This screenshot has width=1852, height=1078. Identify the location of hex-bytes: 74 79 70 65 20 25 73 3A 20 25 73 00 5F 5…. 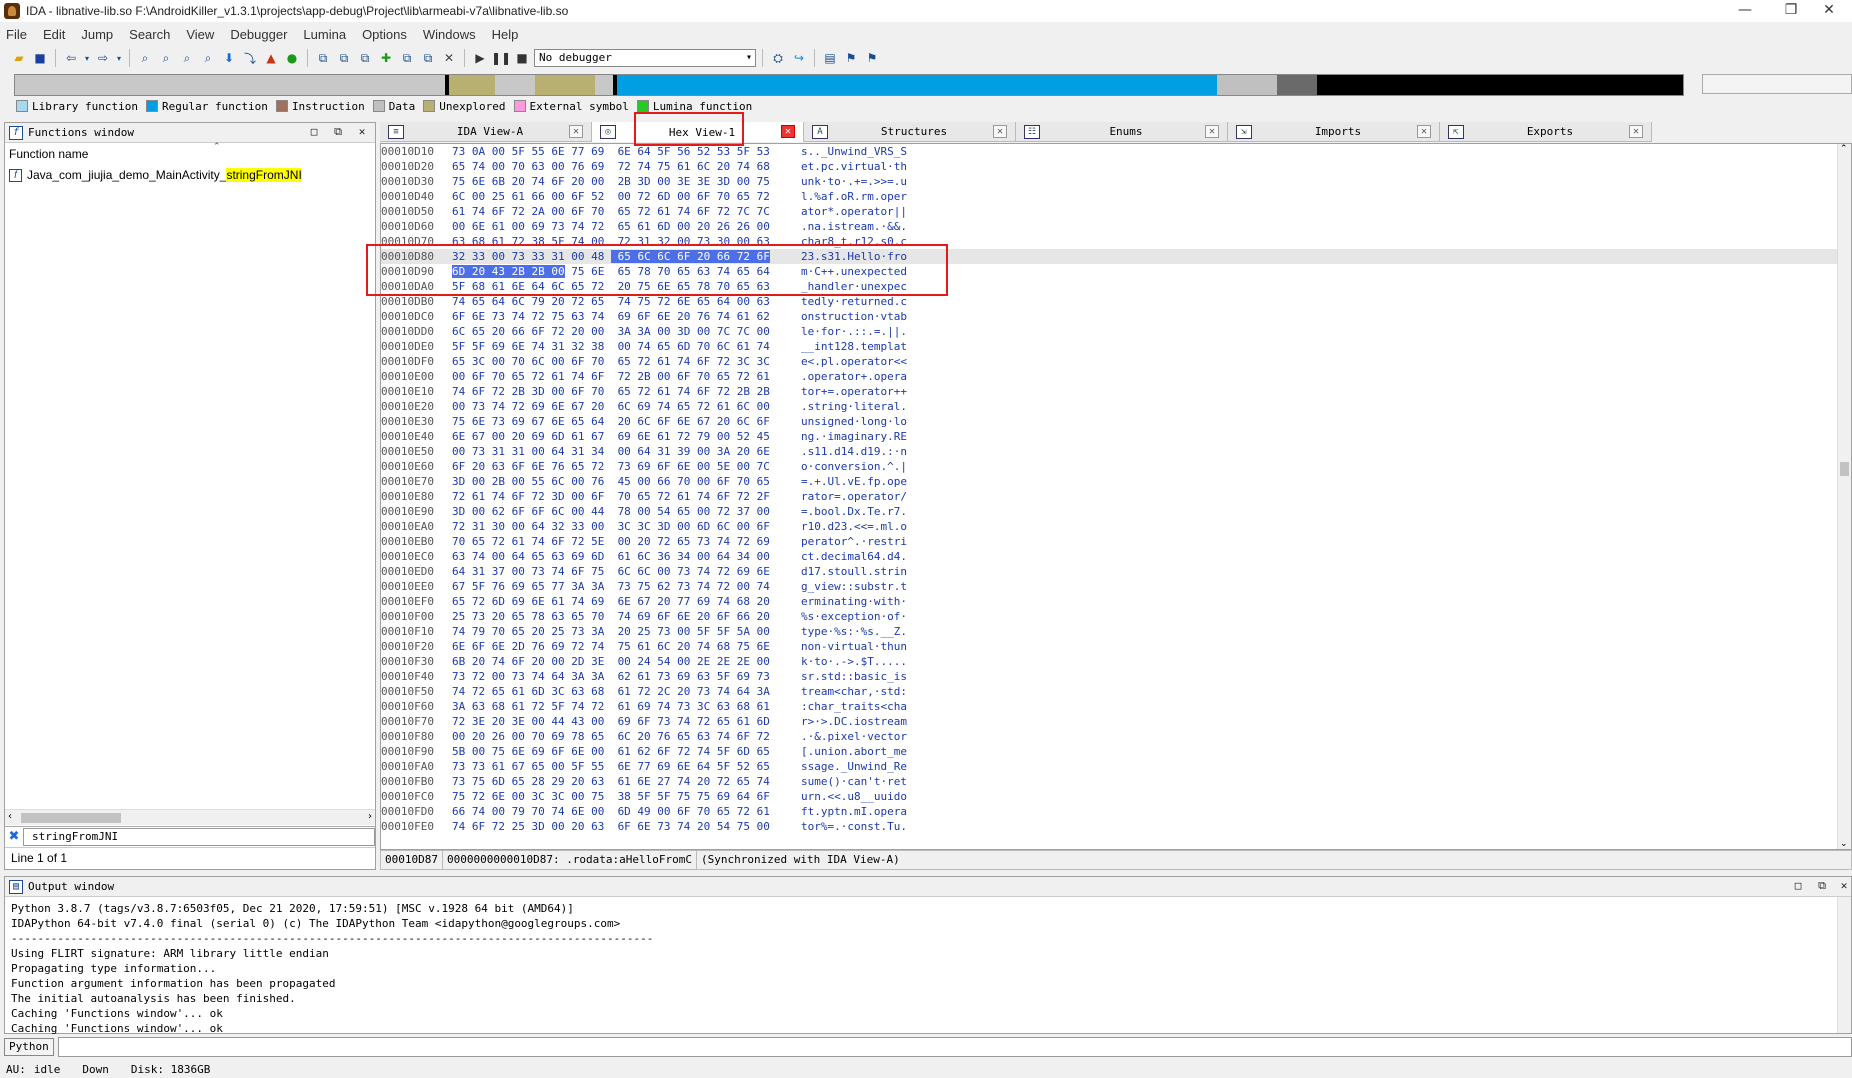
(611, 631).